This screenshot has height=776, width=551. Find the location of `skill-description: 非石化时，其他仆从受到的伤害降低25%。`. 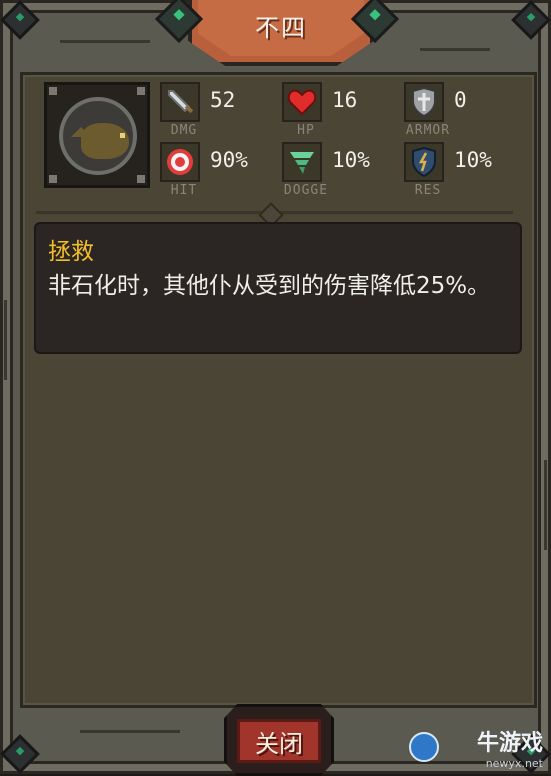

skill-description: 非石化时，其他仆从受到的伤害降低25%。 is located at coordinates (269, 286).